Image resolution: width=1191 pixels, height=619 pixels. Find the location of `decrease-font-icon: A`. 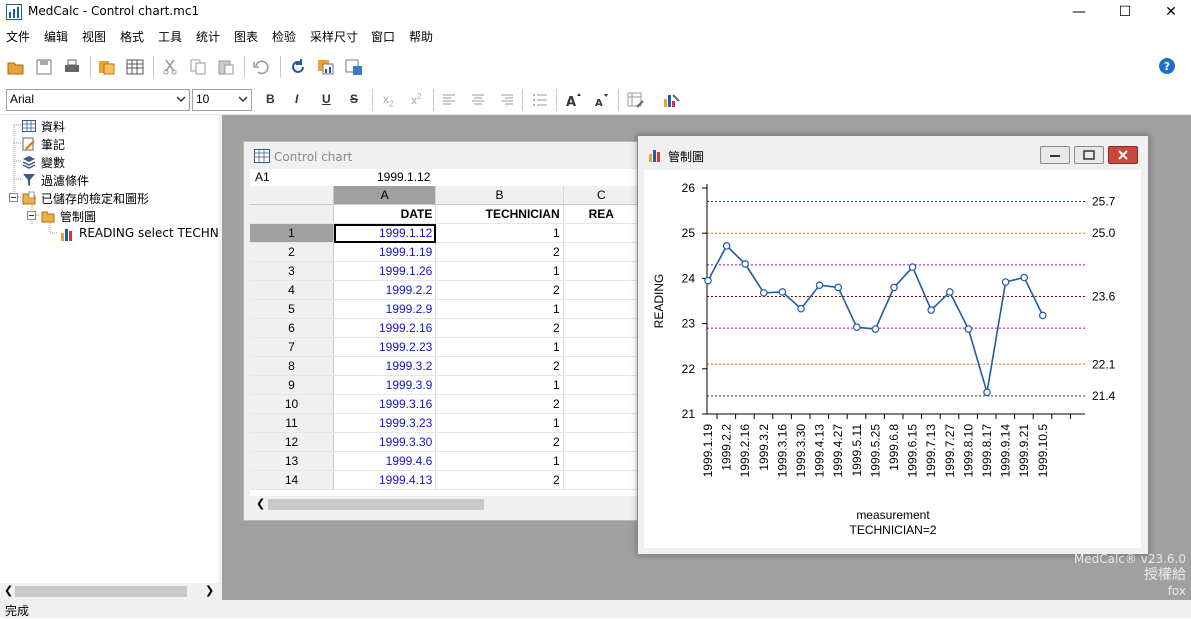

decrease-font-icon: A is located at coordinates (602, 100).